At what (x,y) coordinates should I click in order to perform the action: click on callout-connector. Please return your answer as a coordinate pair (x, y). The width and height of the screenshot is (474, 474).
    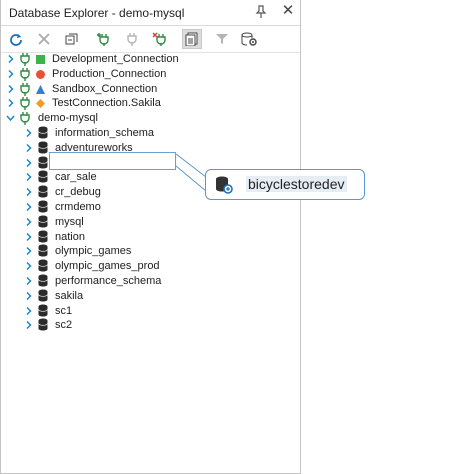
    Looking at the image, I should click on (191, 172).